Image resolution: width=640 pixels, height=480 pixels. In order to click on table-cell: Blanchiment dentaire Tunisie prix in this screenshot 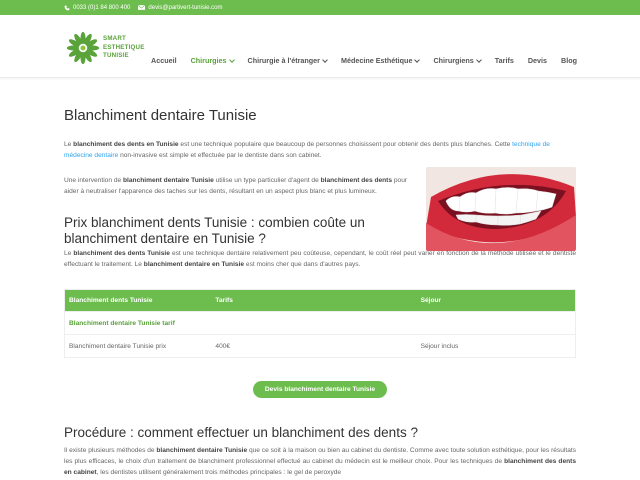, I will do `click(118, 346)`.